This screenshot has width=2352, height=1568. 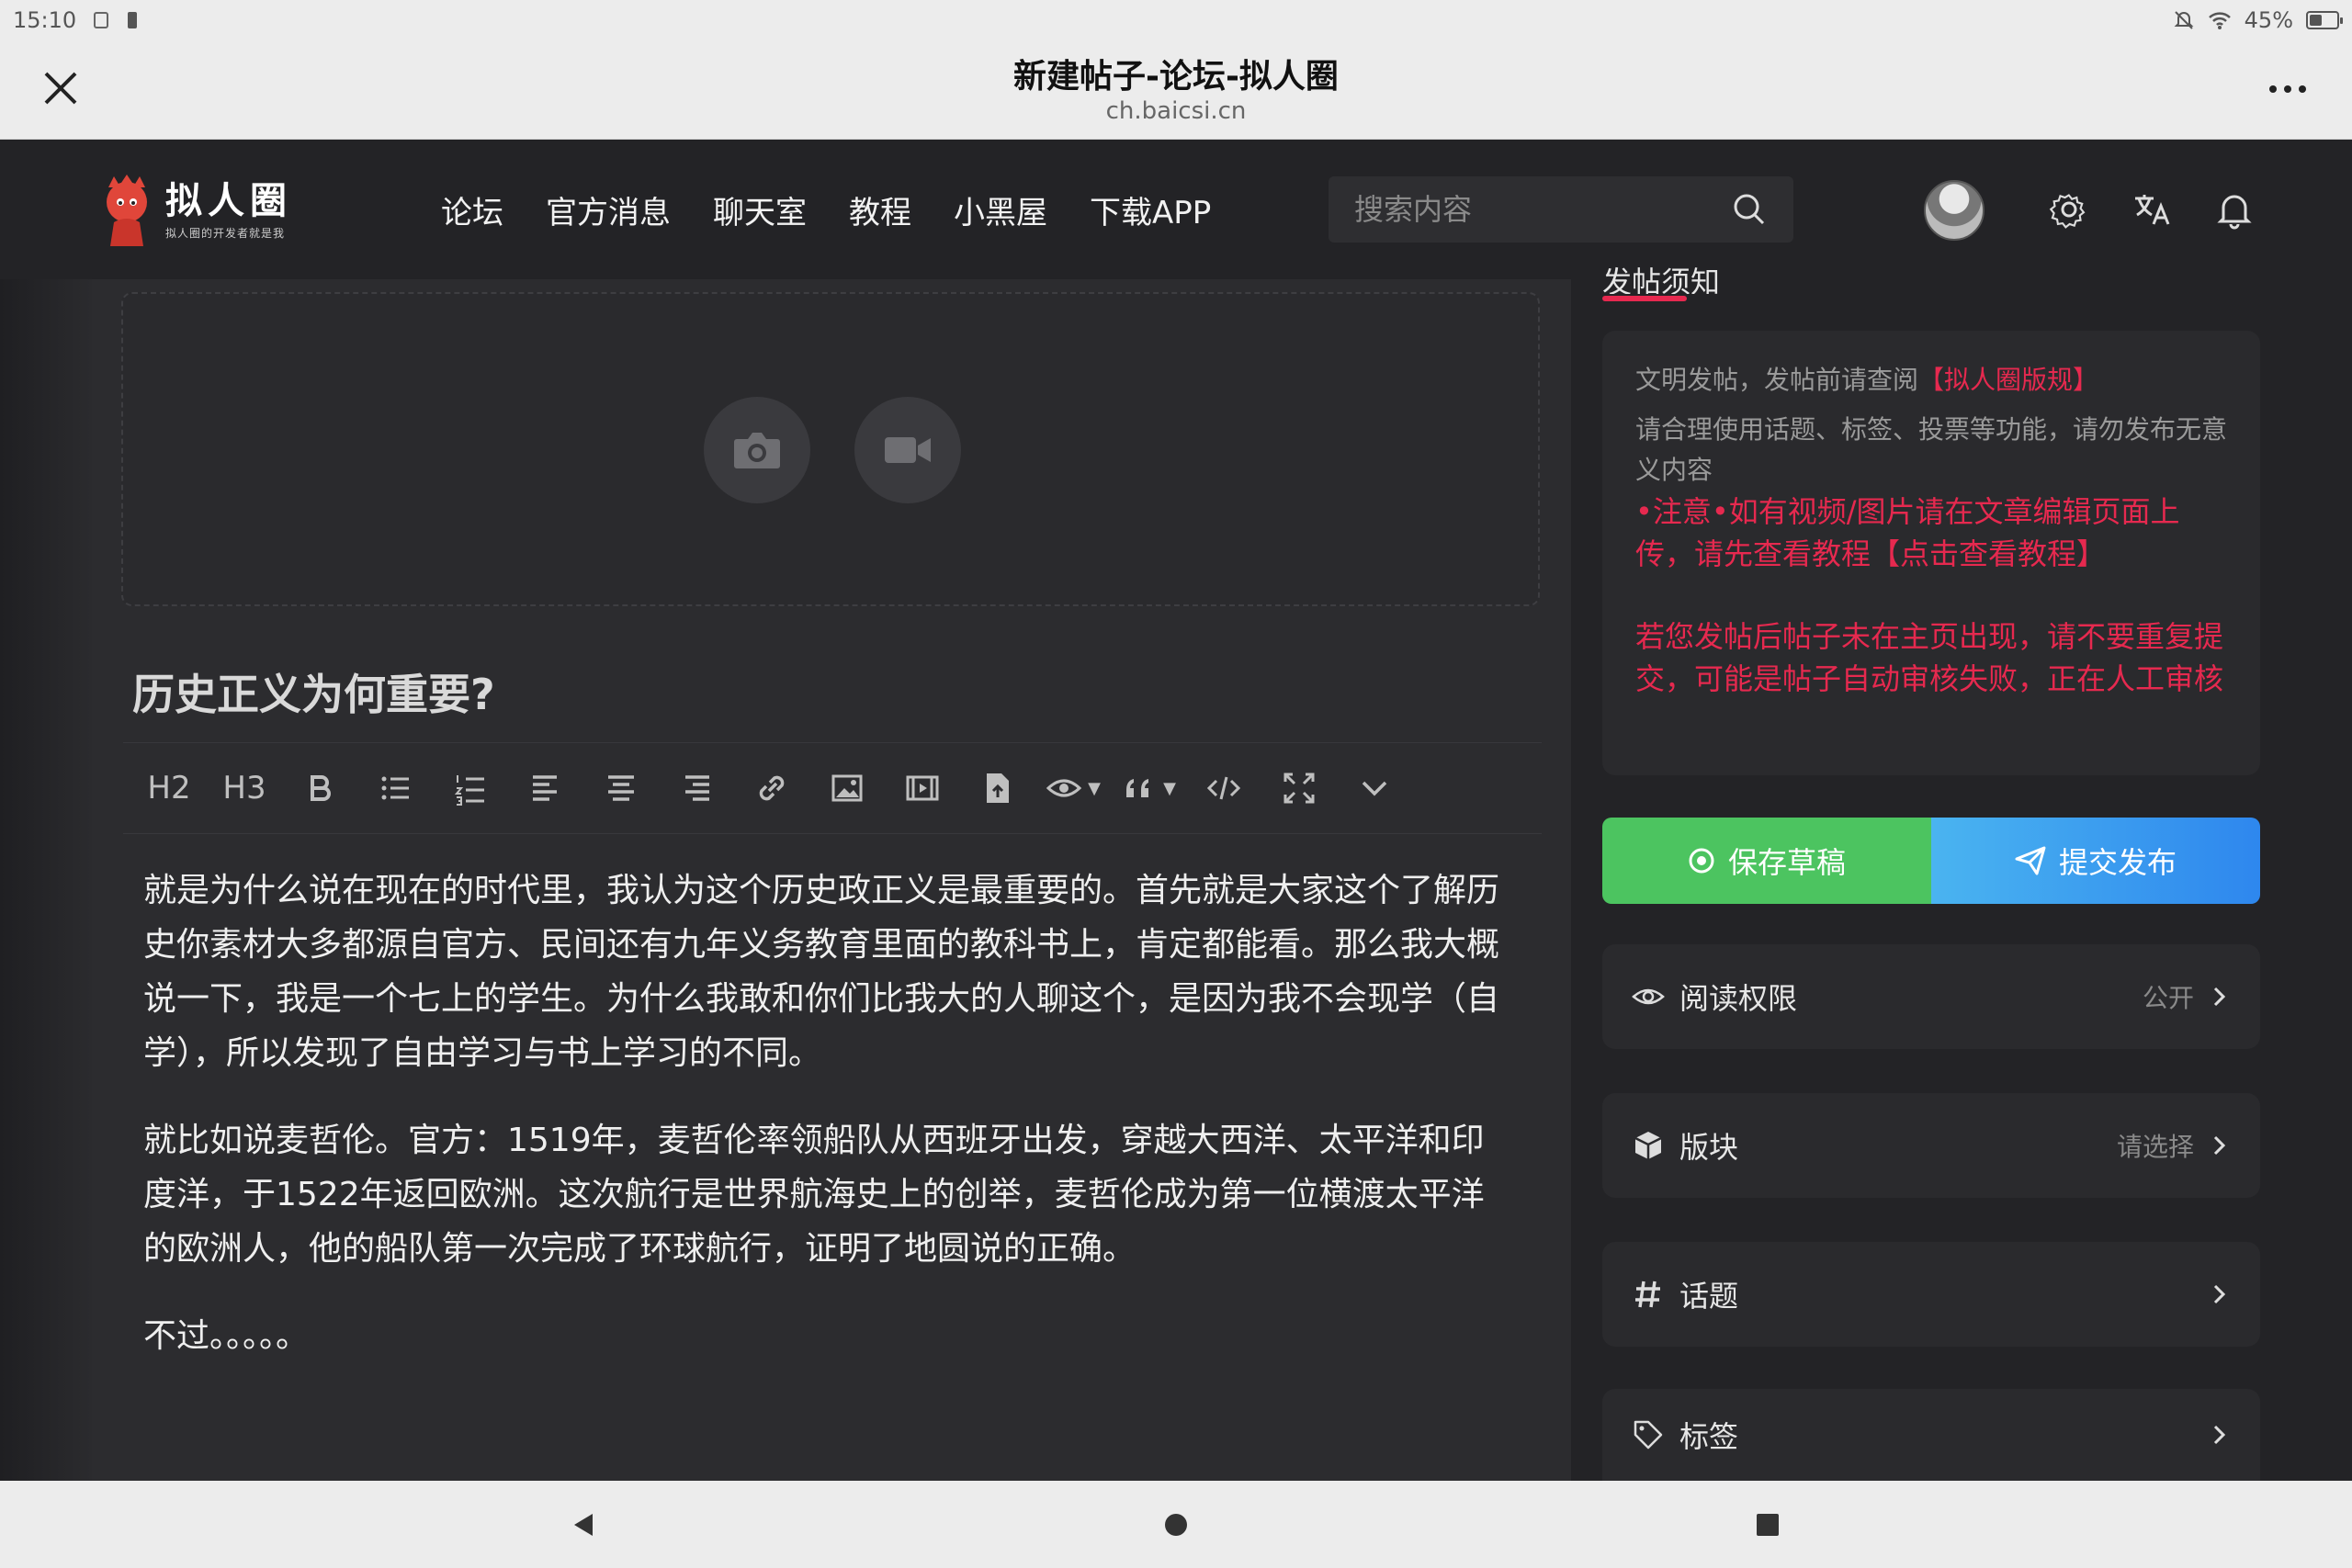 I want to click on heading3-button: H3, so click(x=245, y=789).